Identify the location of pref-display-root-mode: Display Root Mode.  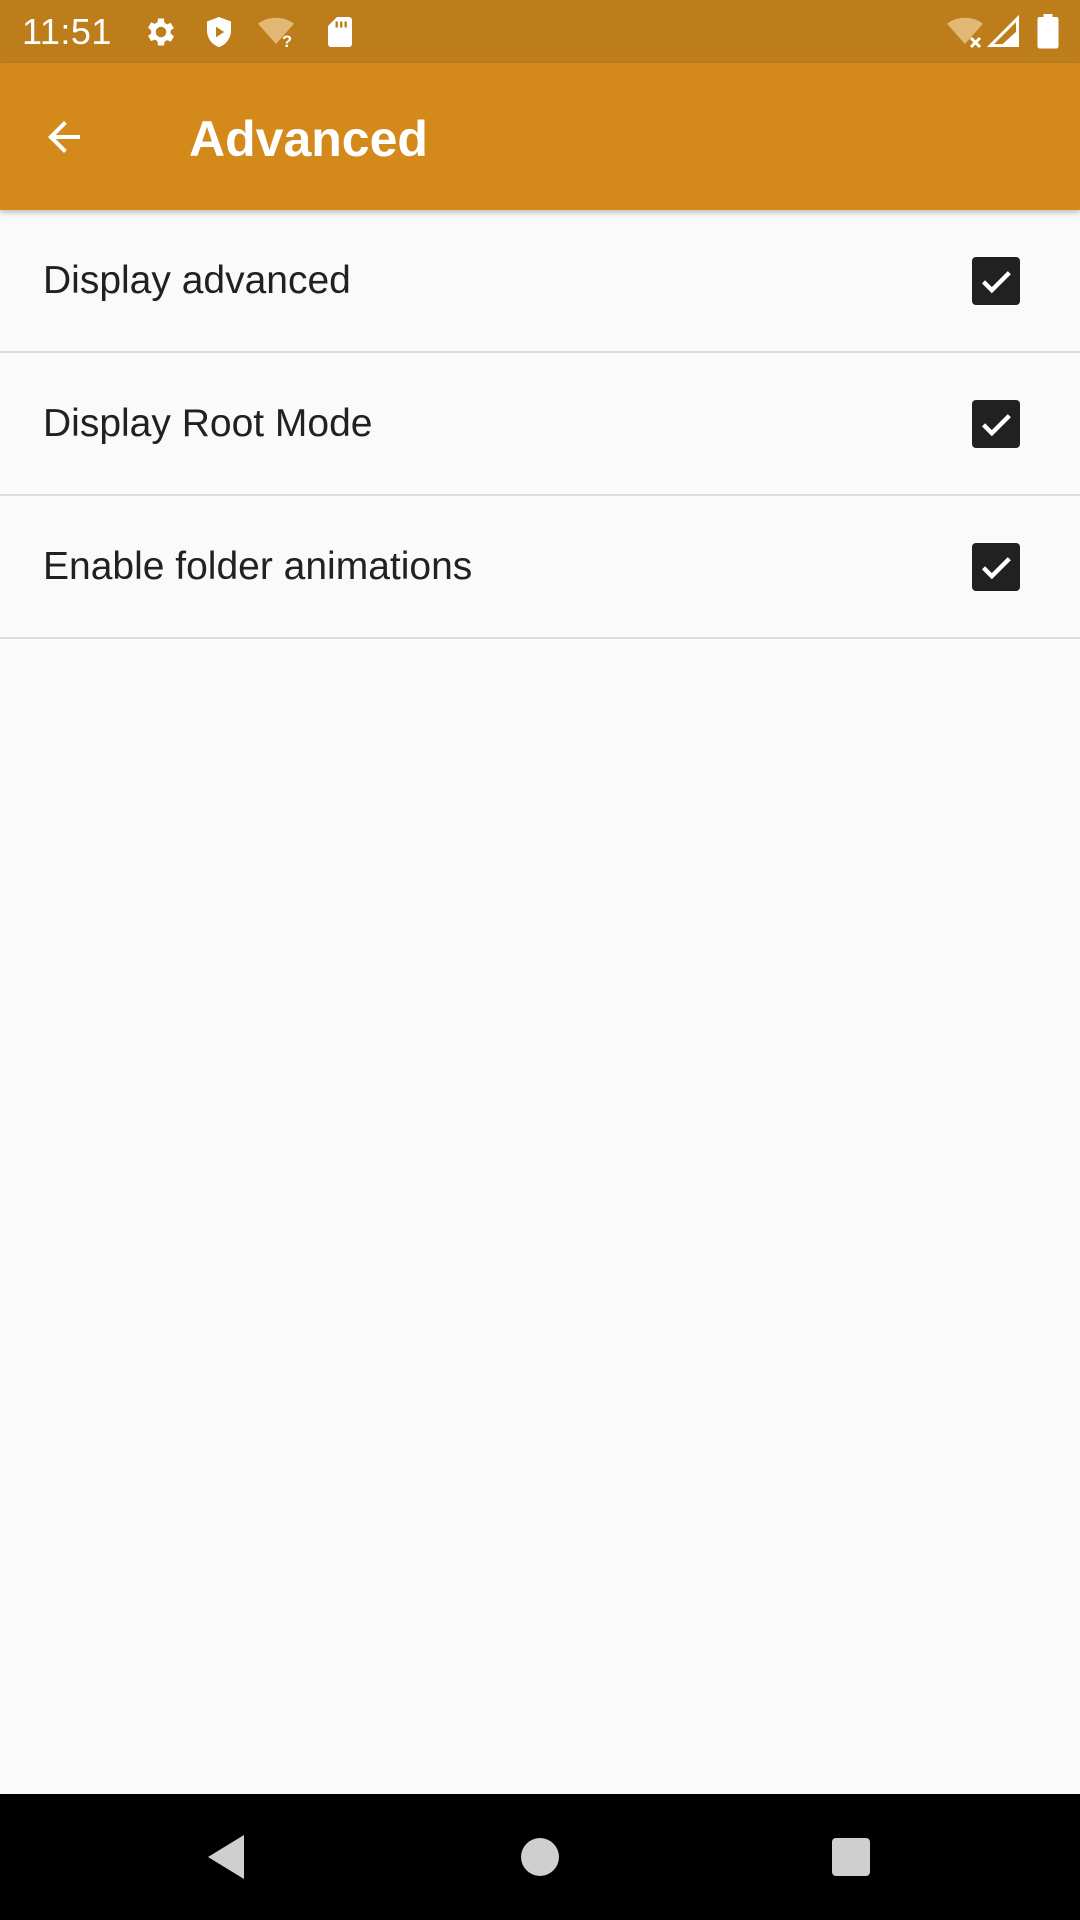
(540, 424).